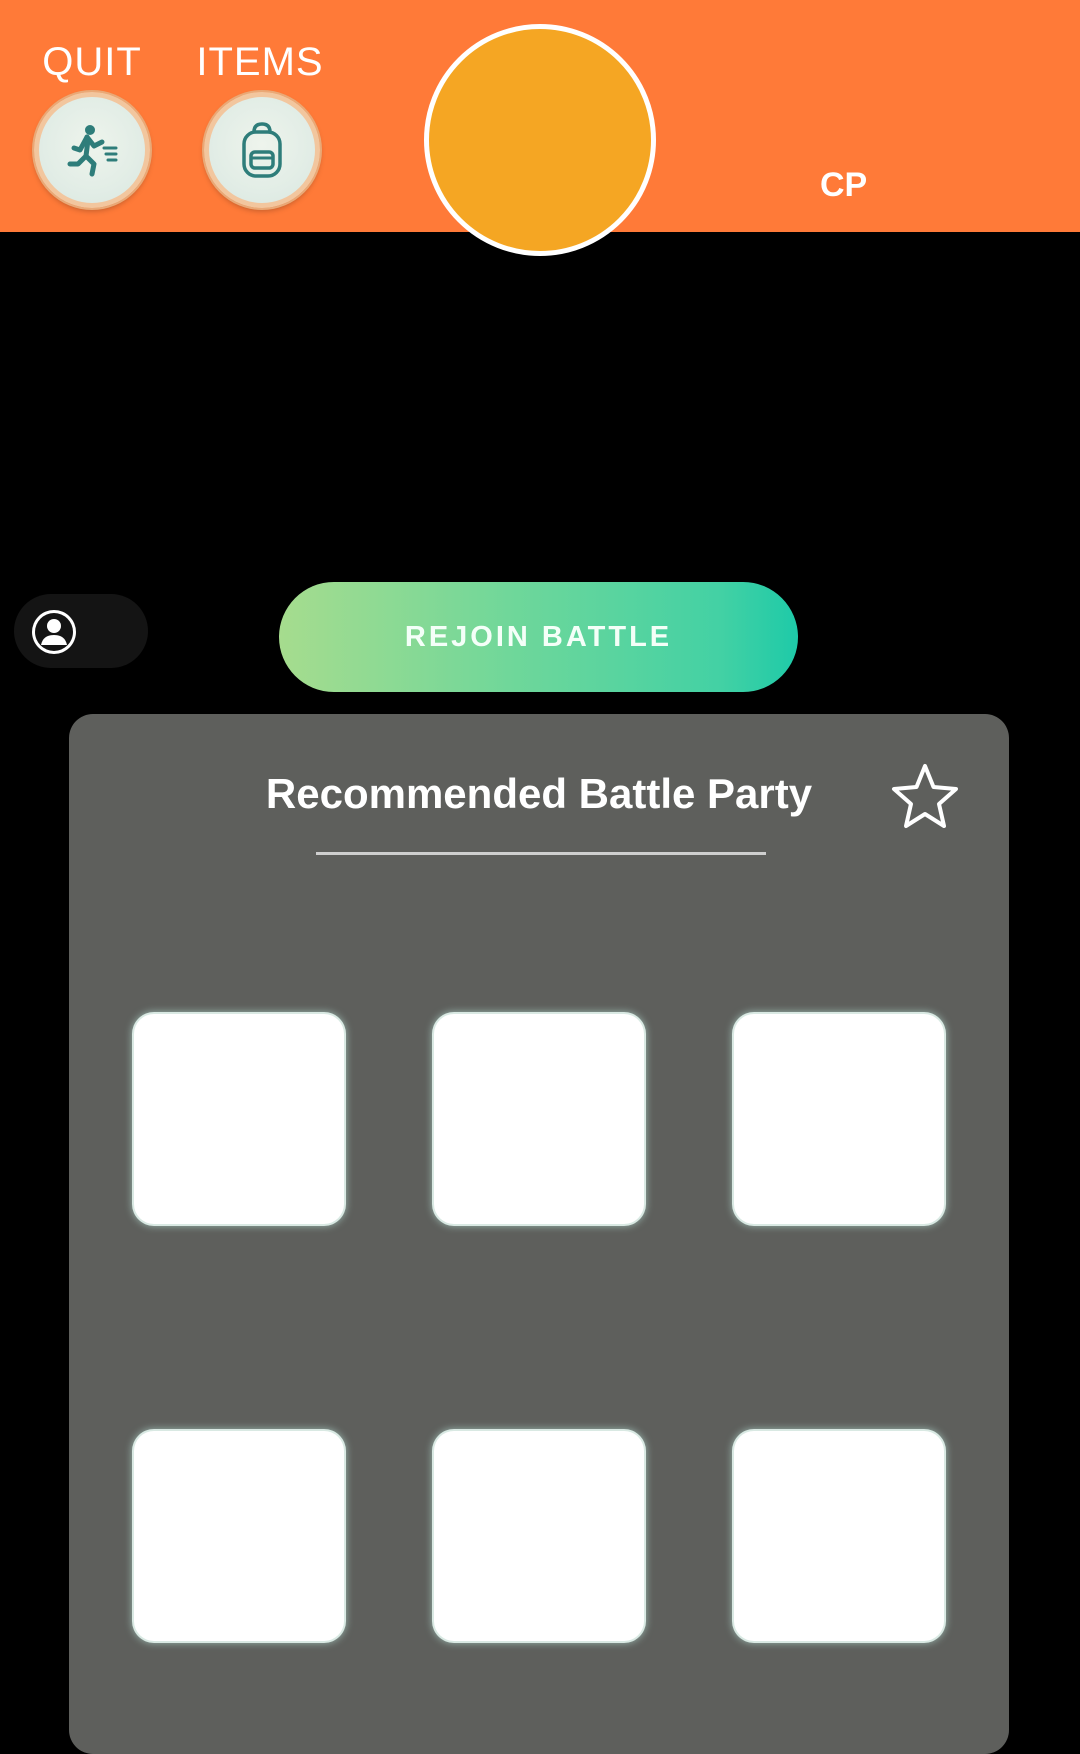 The width and height of the screenshot is (1080, 1754). What do you see at coordinates (92, 62) in the screenshot?
I see `quit-label: QUIT` at bounding box center [92, 62].